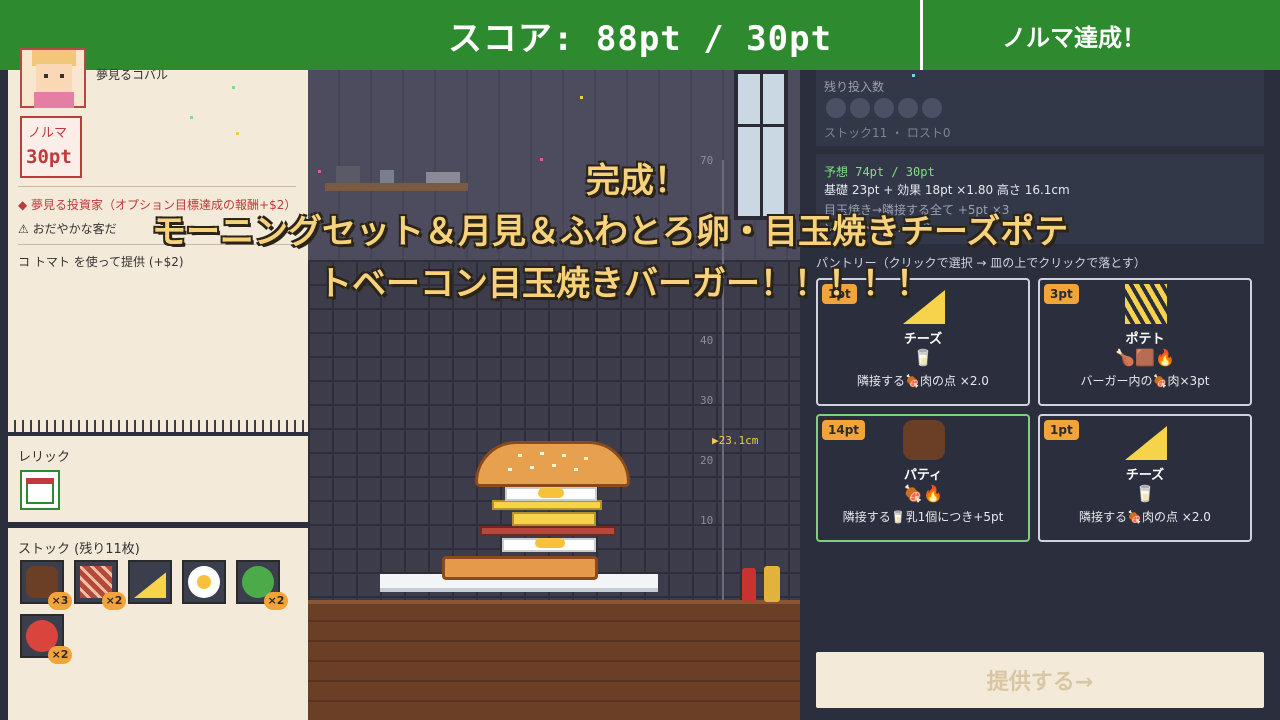 The width and height of the screenshot is (1280, 720). I want to click on stock-item-lettuce: ×2, so click(262, 585).